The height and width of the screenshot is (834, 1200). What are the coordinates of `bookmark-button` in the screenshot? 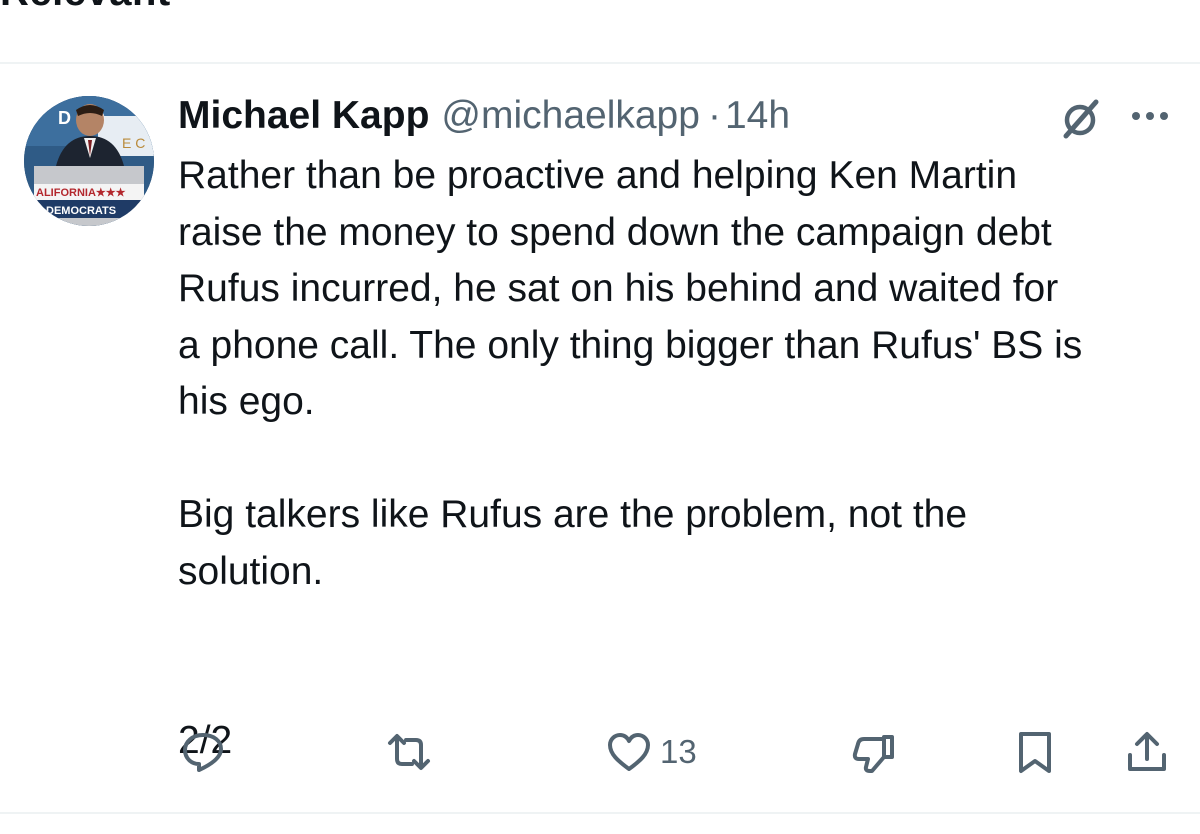 It's located at (1035, 752).